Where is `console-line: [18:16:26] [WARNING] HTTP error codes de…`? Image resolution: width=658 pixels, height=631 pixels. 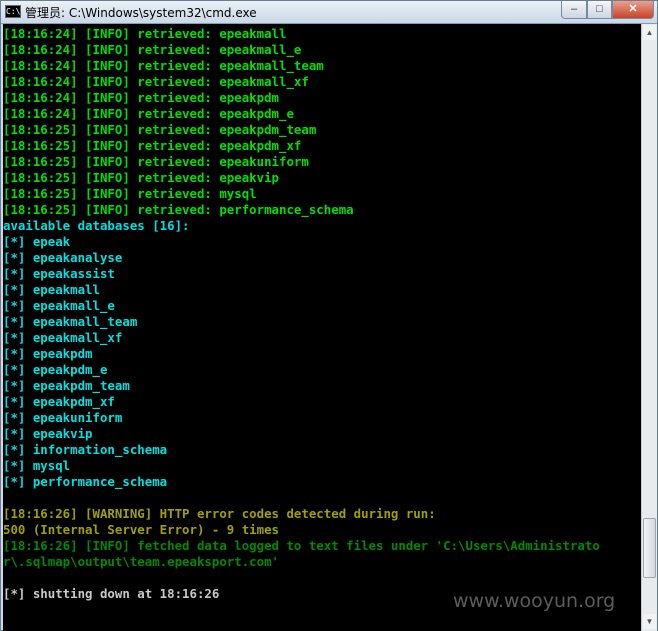
console-line: [18:16:26] [WARNING] HTTP error codes de… is located at coordinates (219, 513).